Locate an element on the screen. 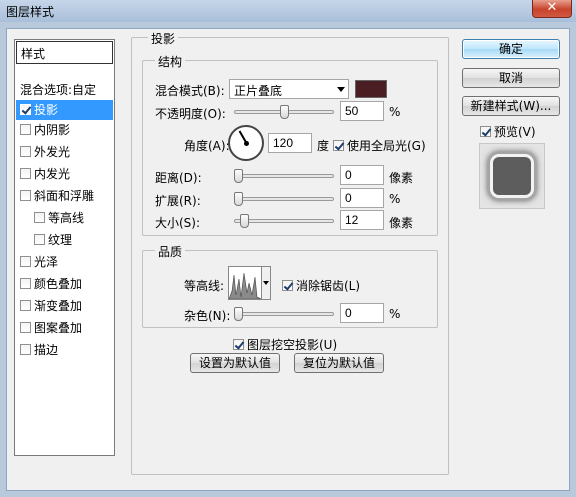  angle-label: 角度(A): is located at coordinates (207, 146).